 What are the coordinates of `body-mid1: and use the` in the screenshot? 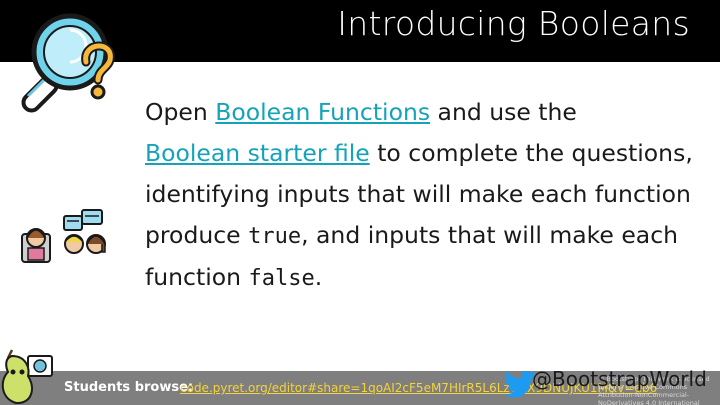 It's located at (503, 112).